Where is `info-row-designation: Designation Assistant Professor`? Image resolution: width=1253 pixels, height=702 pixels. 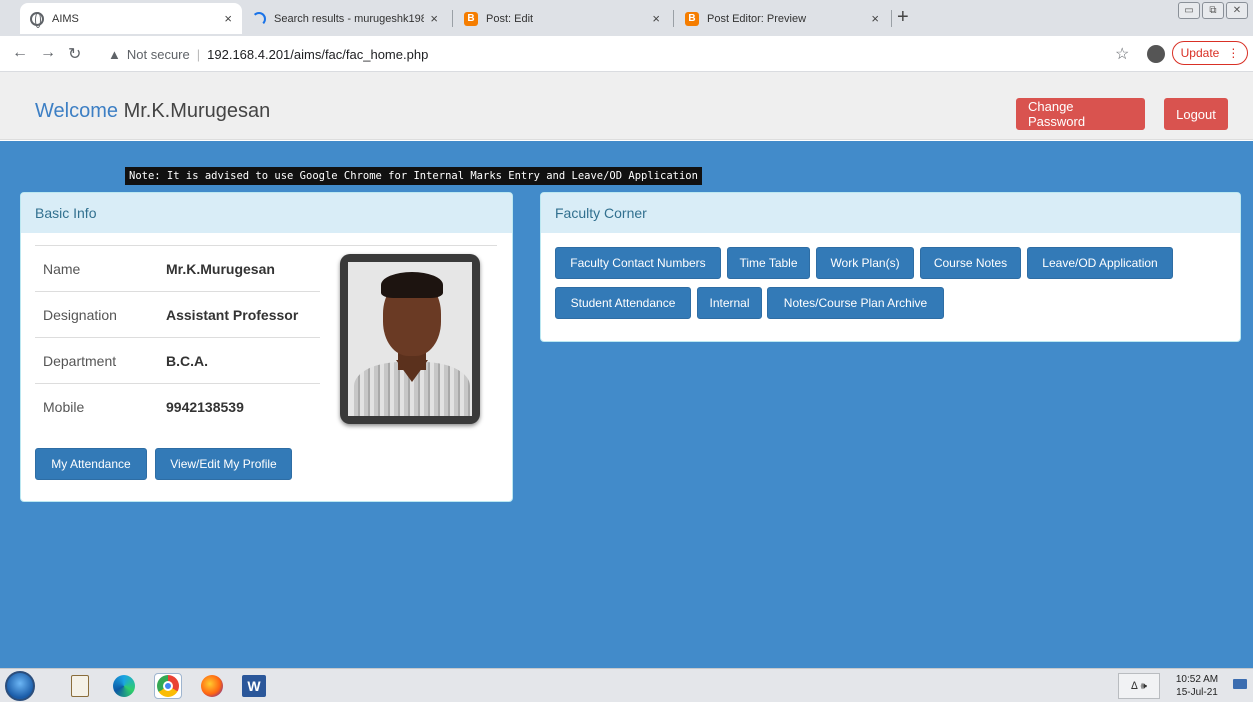 info-row-designation: Designation Assistant Professor is located at coordinates (177, 314).